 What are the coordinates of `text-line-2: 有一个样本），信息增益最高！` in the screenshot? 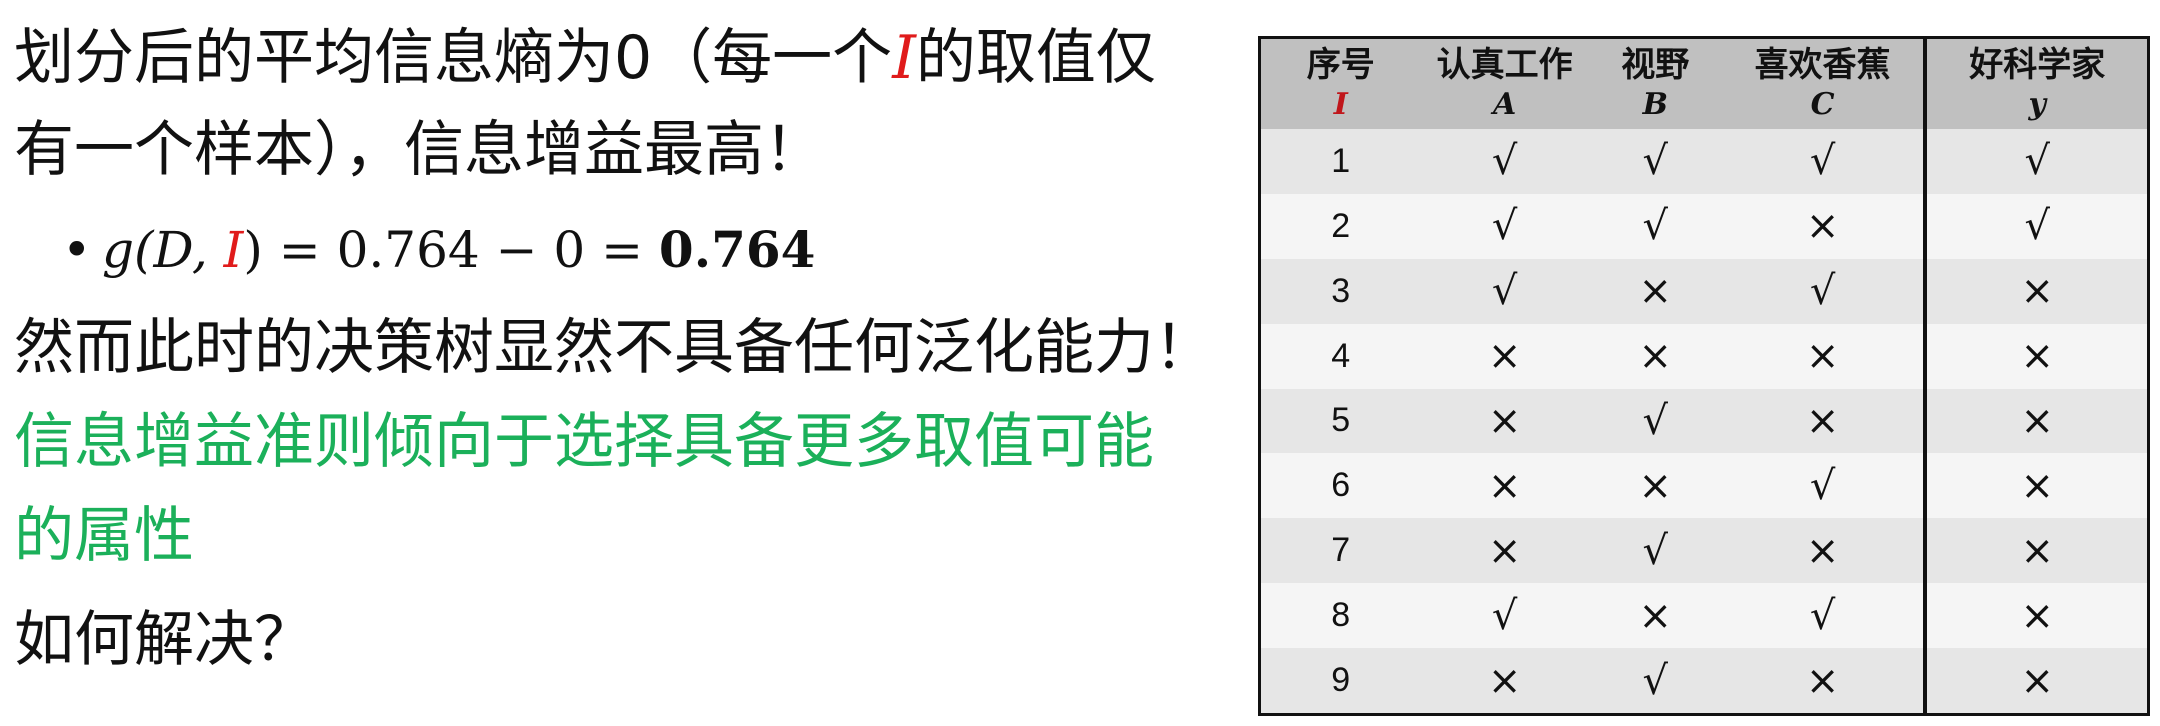 It's located at (419, 150).